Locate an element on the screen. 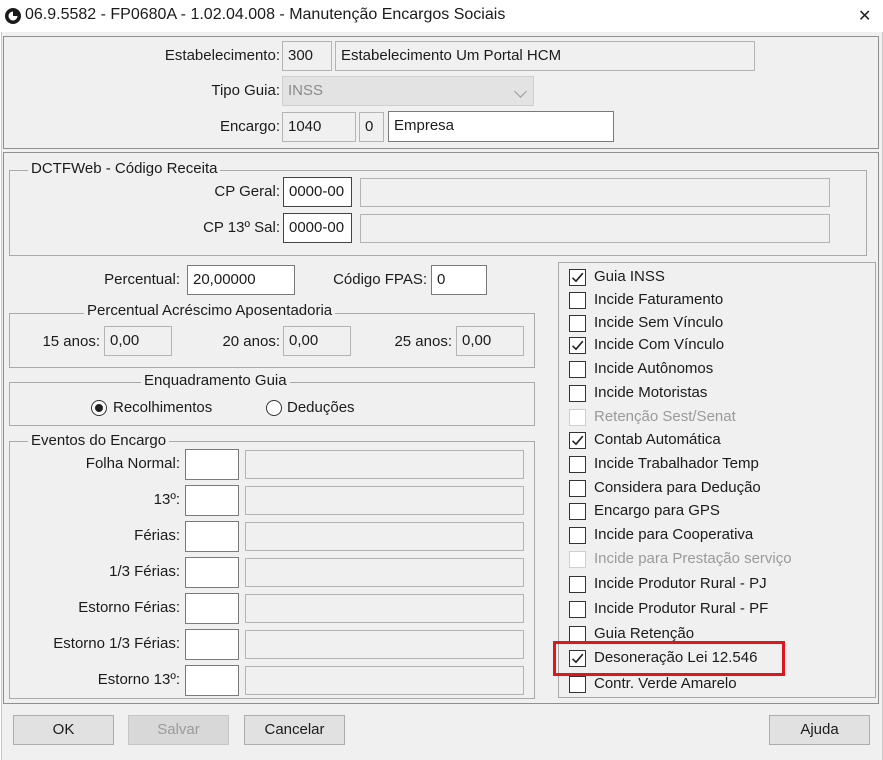 The image size is (883, 760). flag-label: Guia Retenção is located at coordinates (644, 633).